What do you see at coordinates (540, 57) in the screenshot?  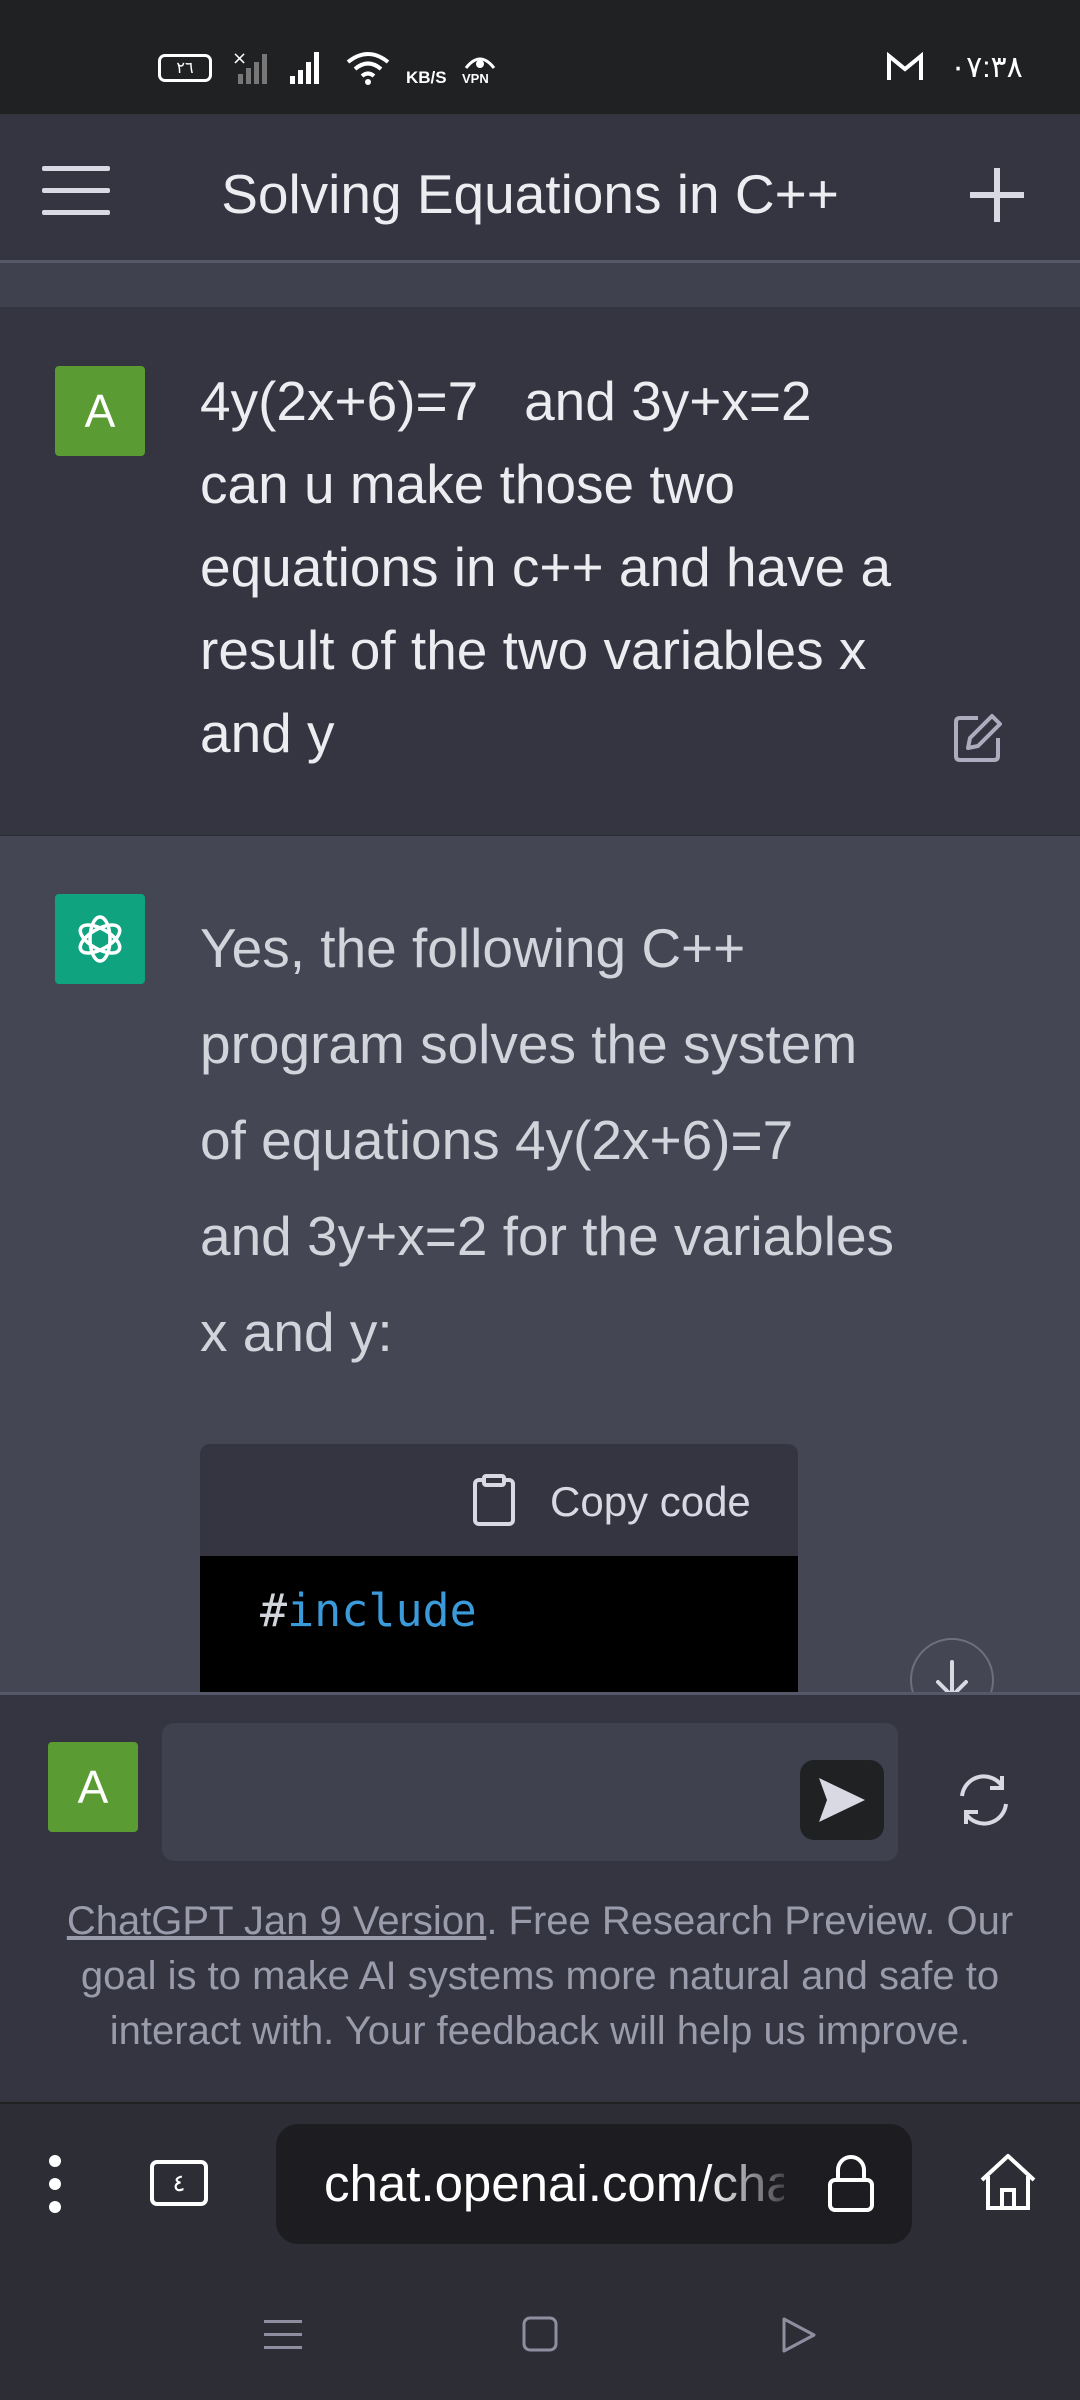 I see `status-bar: ٢٦ × KB/S VPN ٠٧:٣٨` at bounding box center [540, 57].